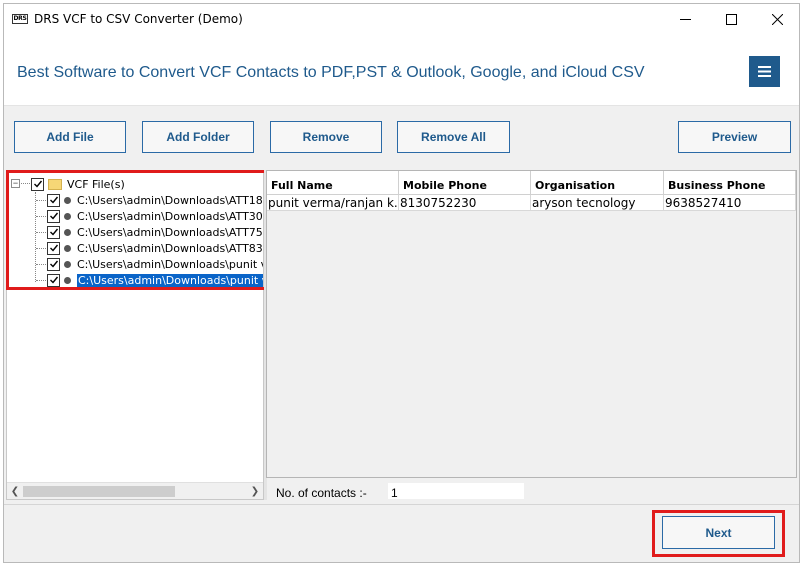  I want to click on cell-mobile-phone: 8130752230, so click(465, 203).